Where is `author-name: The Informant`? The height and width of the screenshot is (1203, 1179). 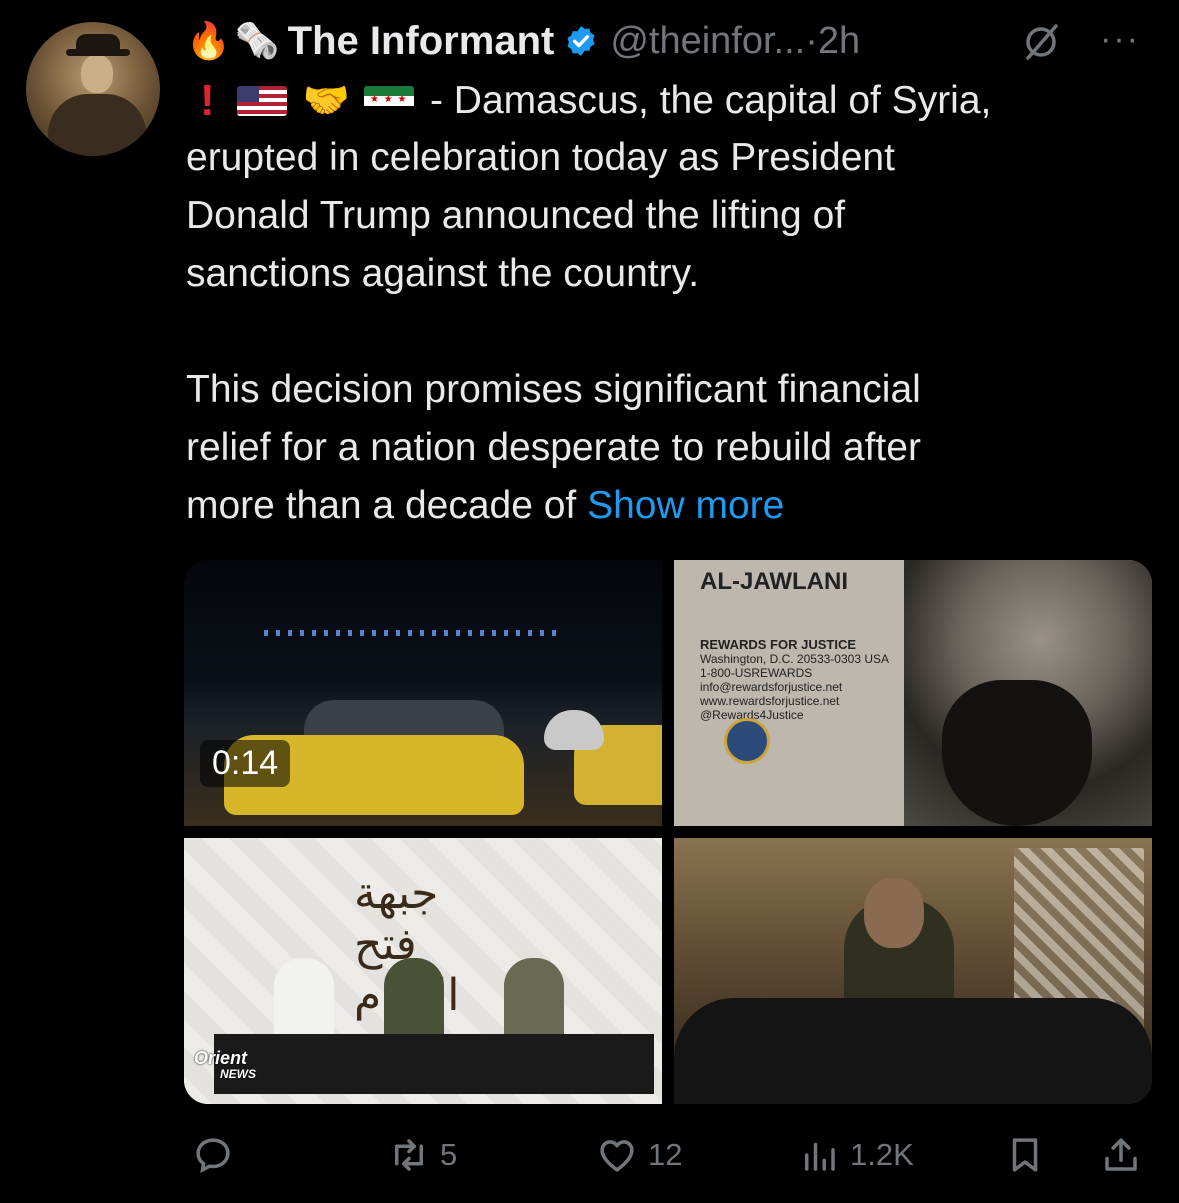
author-name: The Informant is located at coordinates (421, 41).